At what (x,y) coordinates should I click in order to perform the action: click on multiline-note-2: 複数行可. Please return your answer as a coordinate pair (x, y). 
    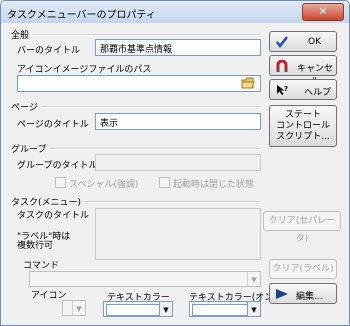
    Looking at the image, I should click on (35, 246).